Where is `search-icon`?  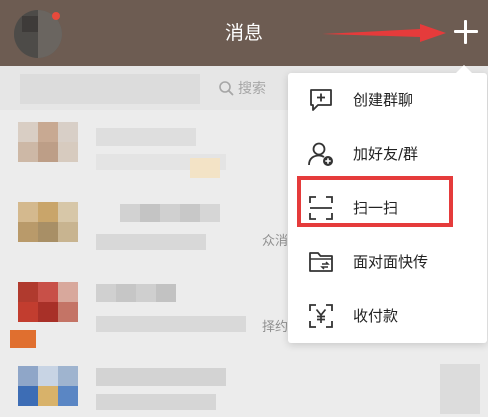 search-icon is located at coordinates (226, 88).